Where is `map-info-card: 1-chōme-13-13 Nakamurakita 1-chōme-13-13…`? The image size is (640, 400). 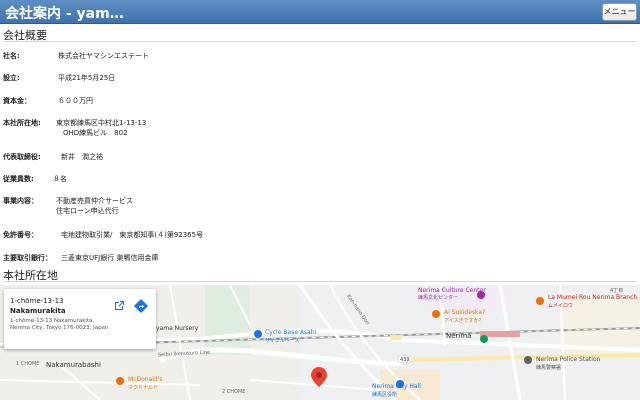
map-info-card: 1-chōme-13-13 Nakamurakita 1-chōme-13-13… is located at coordinates (80, 319).